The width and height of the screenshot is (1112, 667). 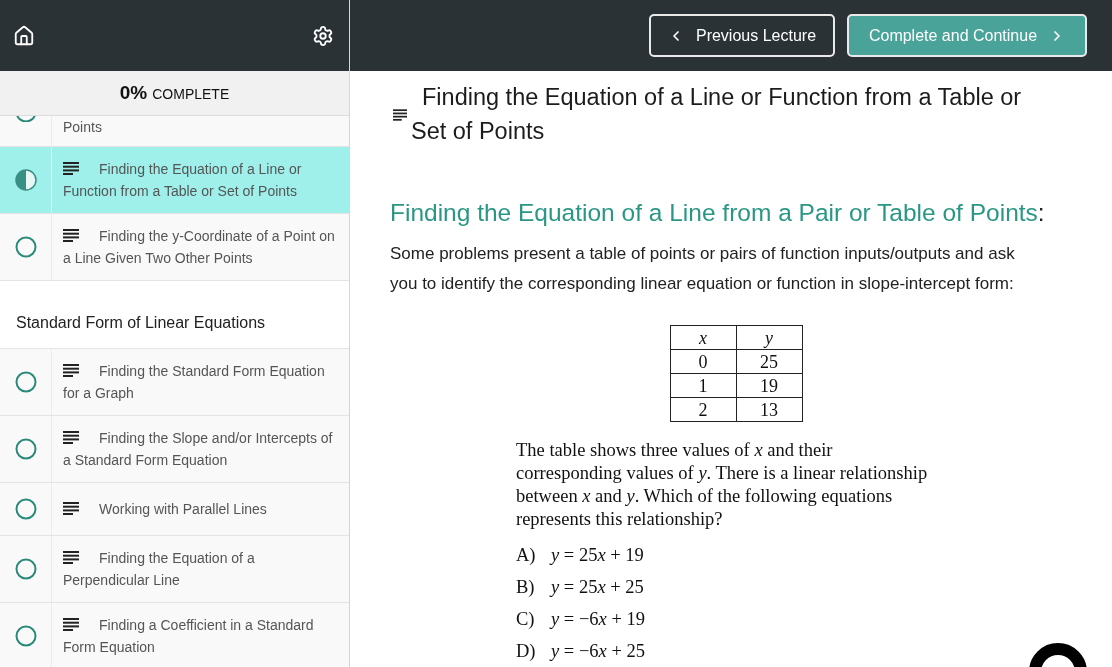 What do you see at coordinates (174, 509) in the screenshot?
I see `lesson-item: Working with Parallel Lines` at bounding box center [174, 509].